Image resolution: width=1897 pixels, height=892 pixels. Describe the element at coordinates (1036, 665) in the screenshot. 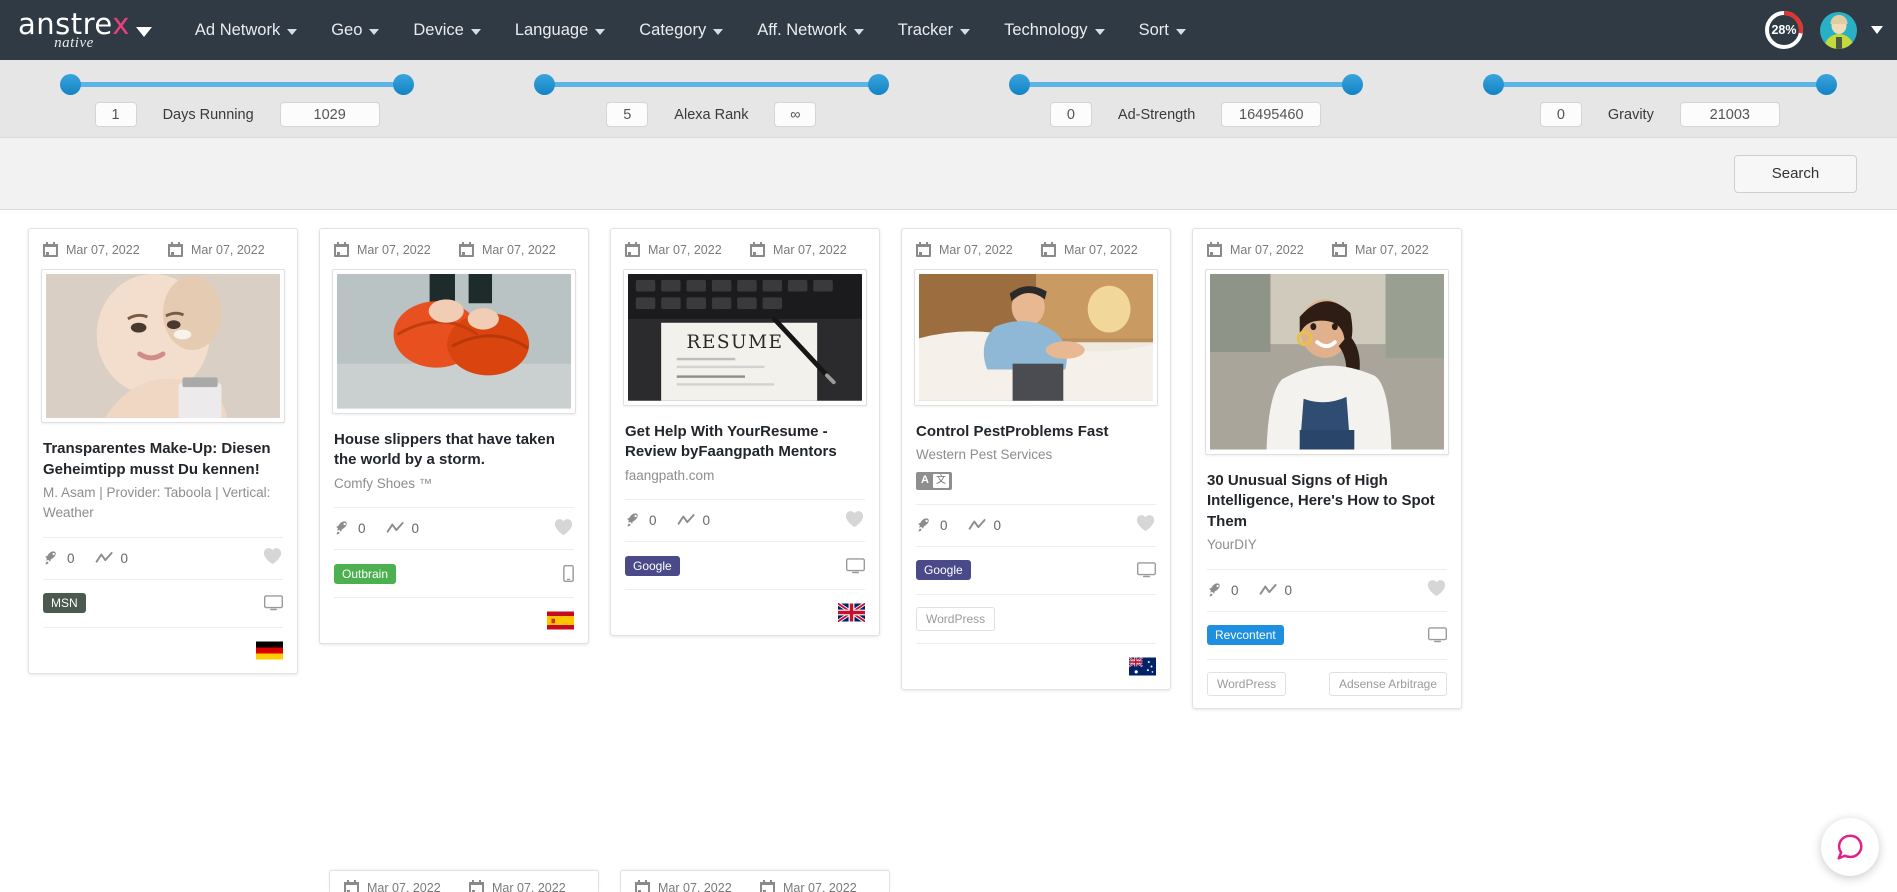

I see `card-flag-row` at that location.